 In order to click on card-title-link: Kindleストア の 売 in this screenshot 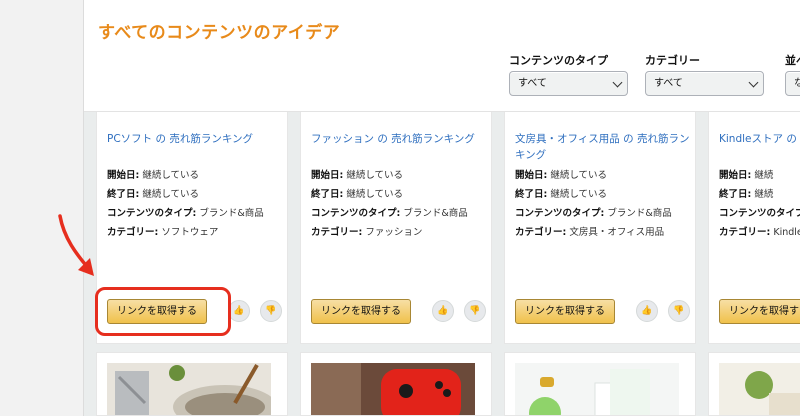, I will do `click(759, 139)`.